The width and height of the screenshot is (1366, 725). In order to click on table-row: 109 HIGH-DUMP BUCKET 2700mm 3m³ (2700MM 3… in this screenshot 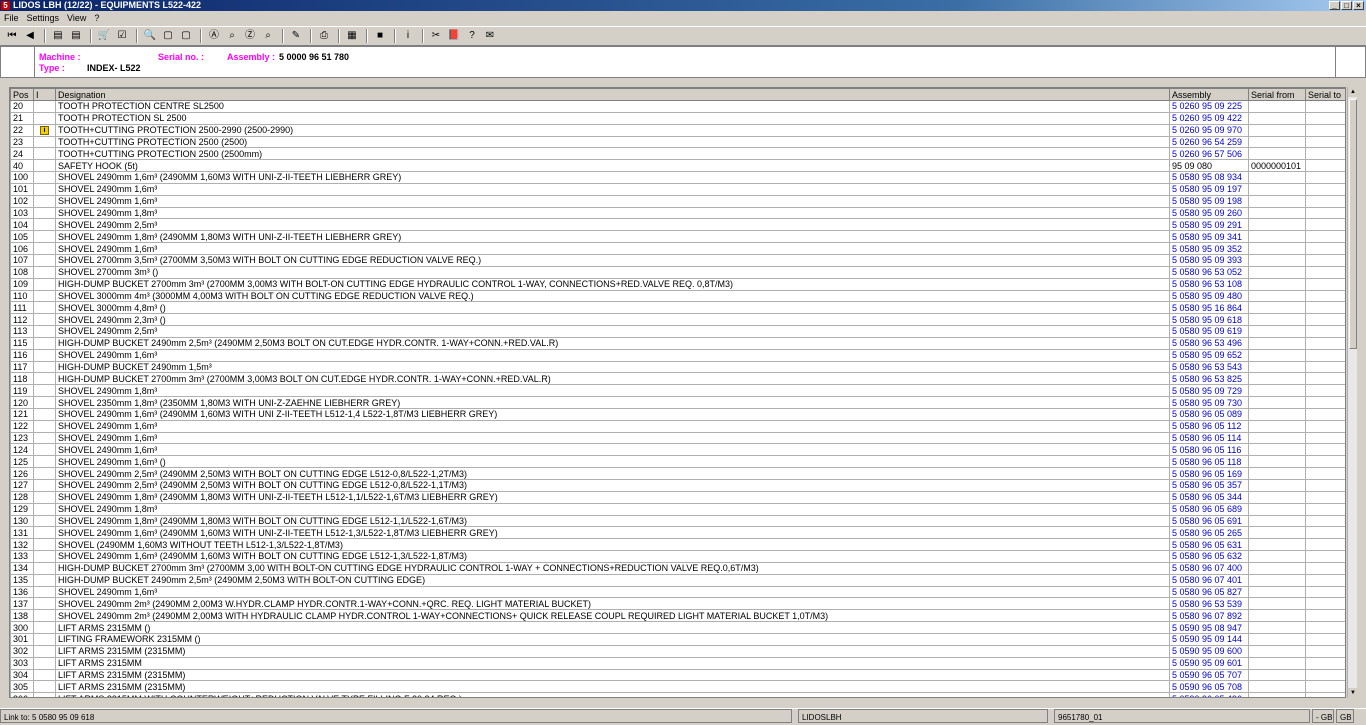, I will do `click(677, 284)`.